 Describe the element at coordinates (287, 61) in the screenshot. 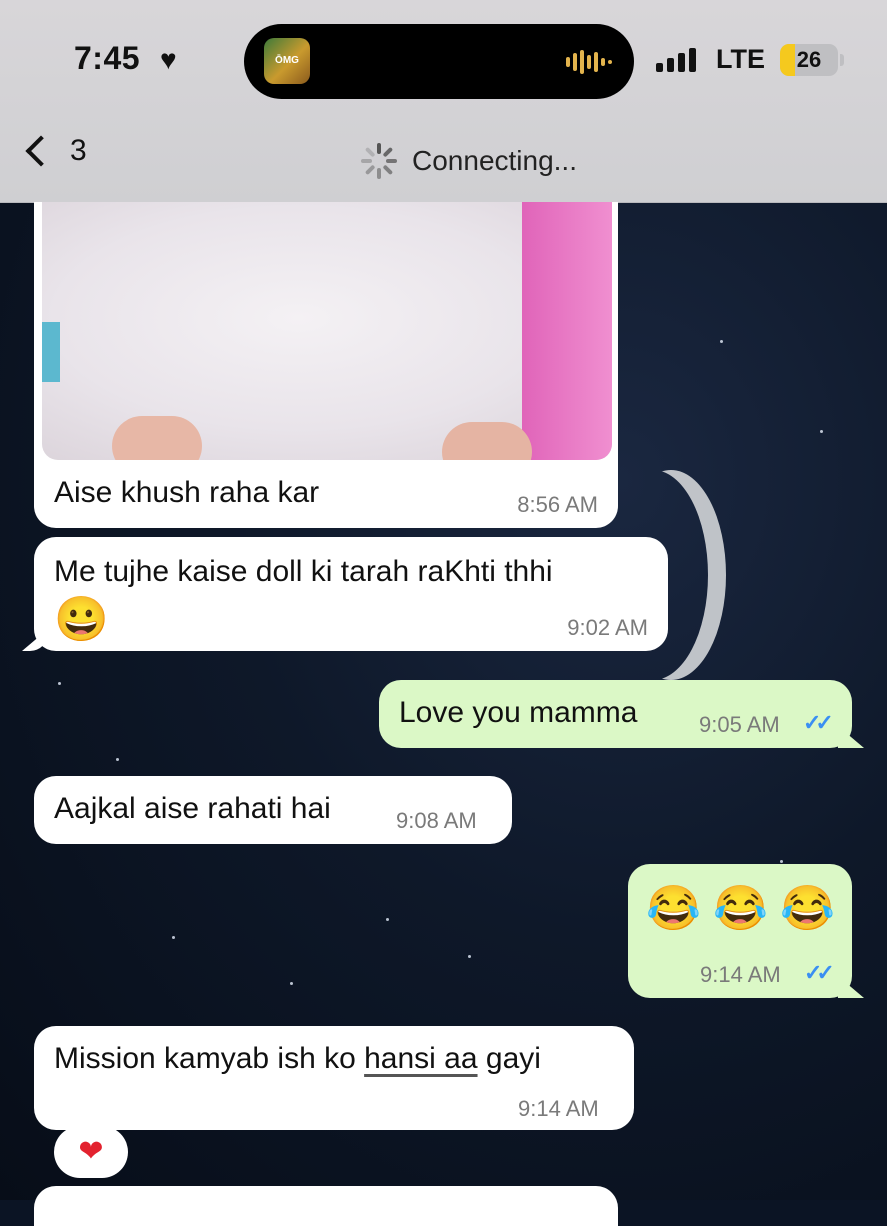

I see `app-icon: ŌMG` at that location.